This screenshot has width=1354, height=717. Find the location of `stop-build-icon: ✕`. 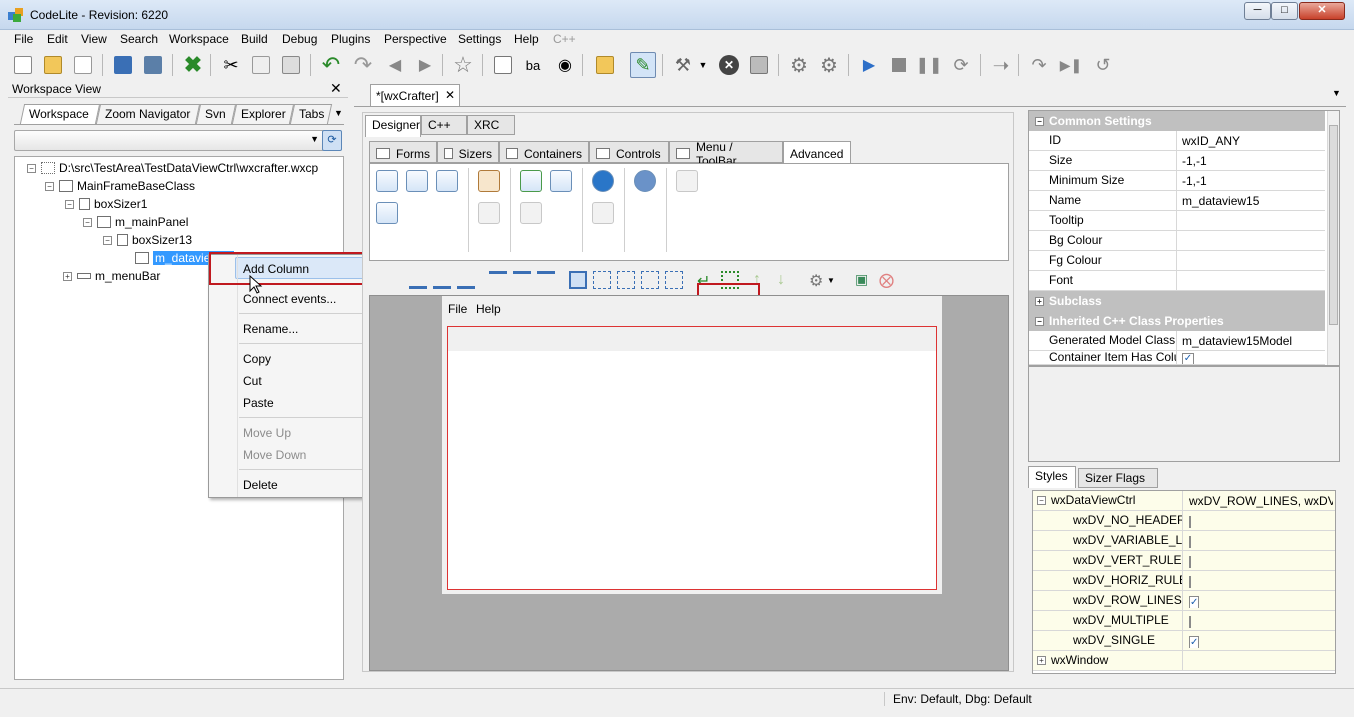

stop-build-icon: ✕ is located at coordinates (729, 65).